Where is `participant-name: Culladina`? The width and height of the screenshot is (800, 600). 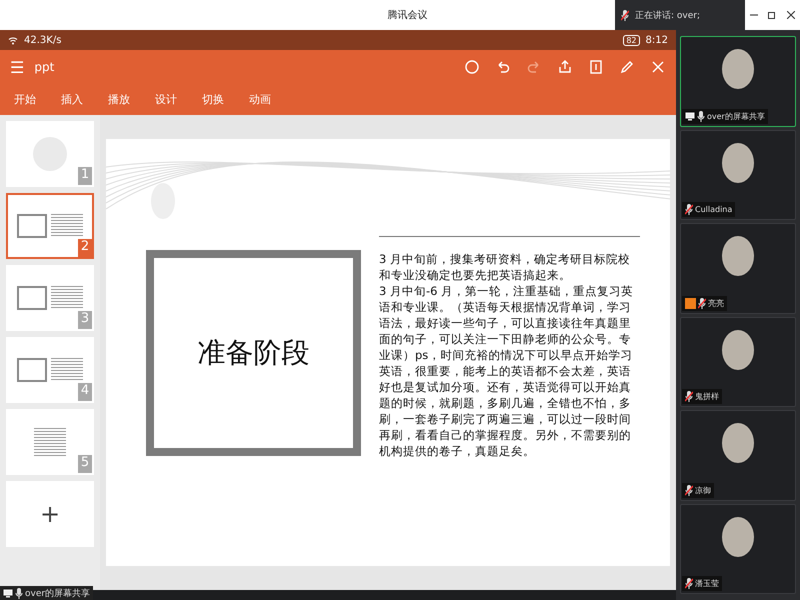
participant-name: Culladina is located at coordinates (713, 209).